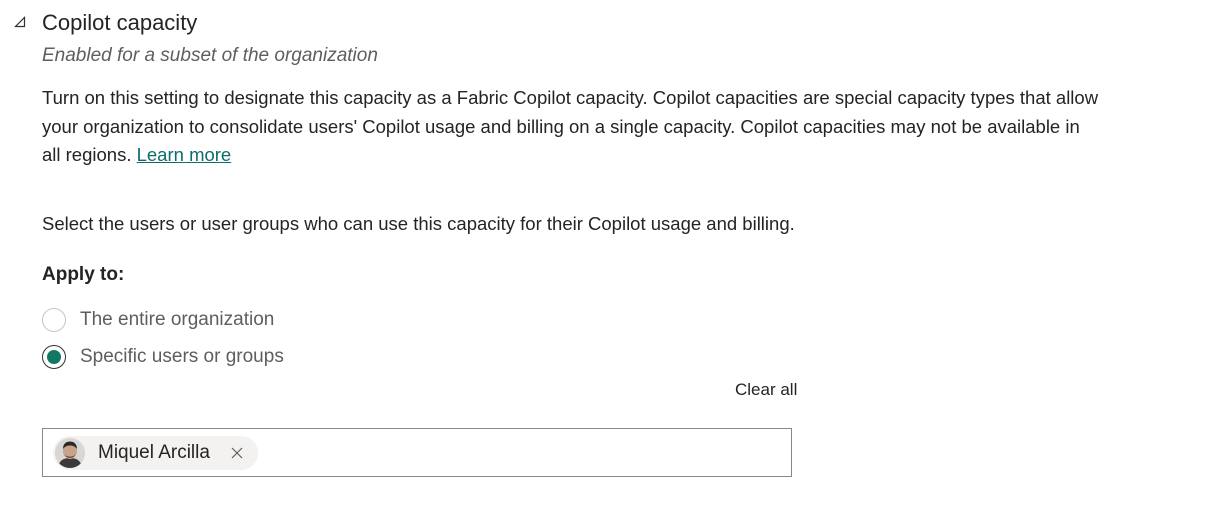  I want to click on apply-to-label: Apply to:, so click(83, 274).